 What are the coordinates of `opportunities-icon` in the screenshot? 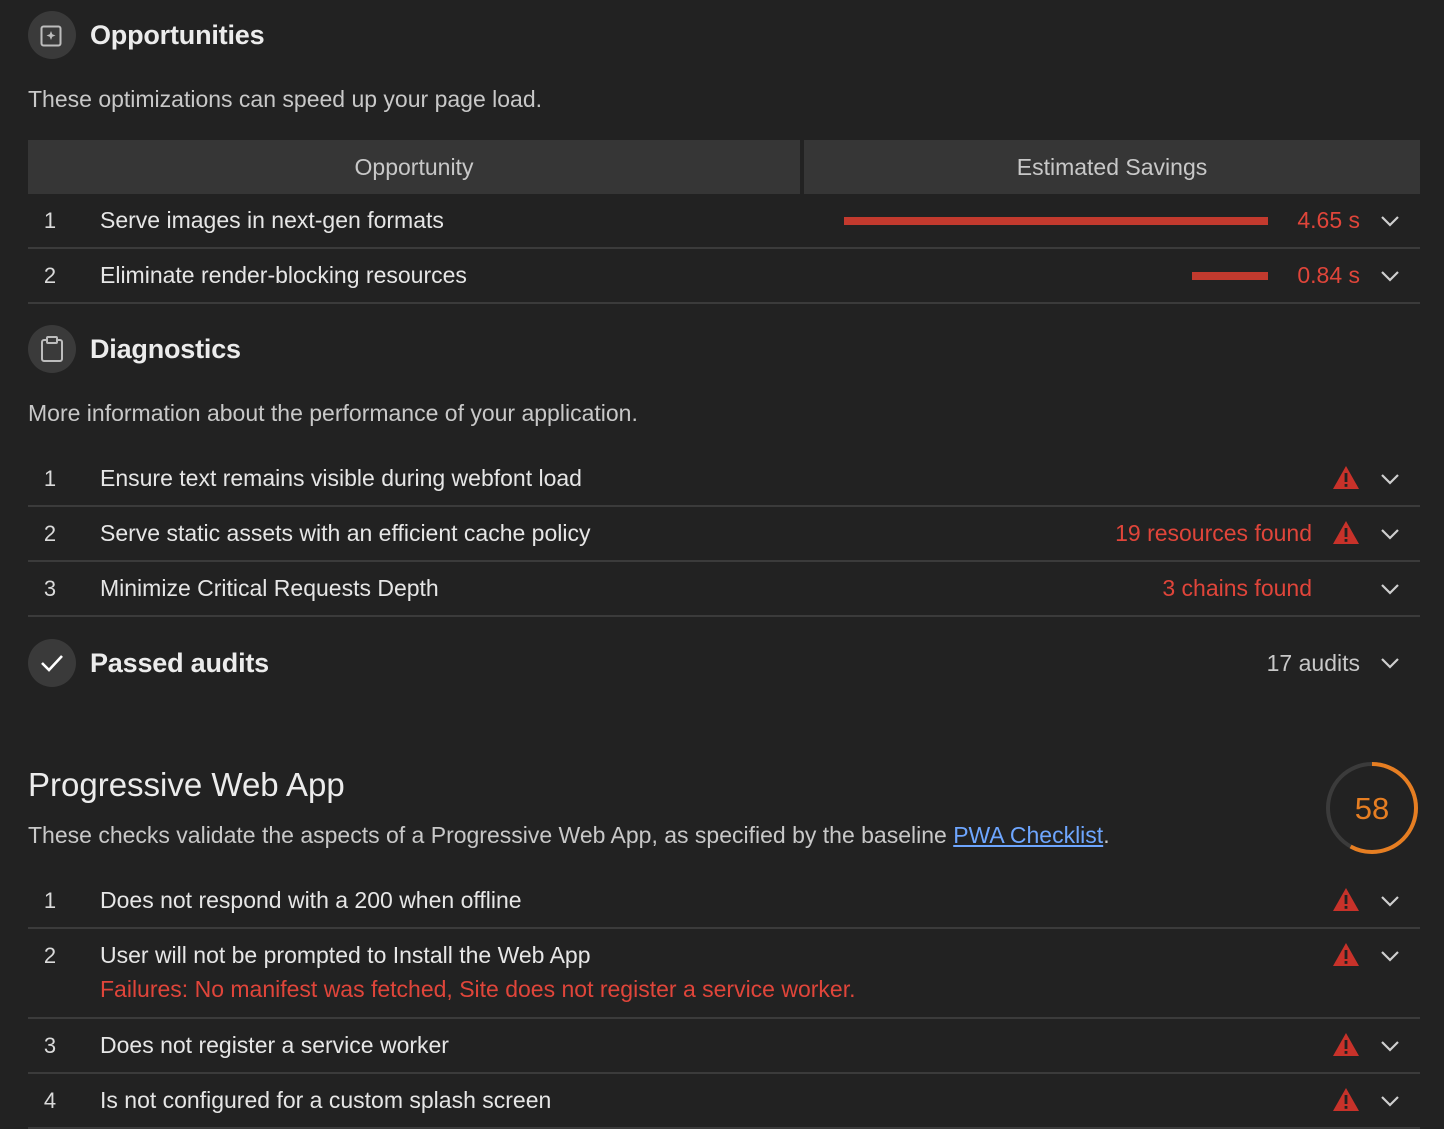 It's located at (52, 35).